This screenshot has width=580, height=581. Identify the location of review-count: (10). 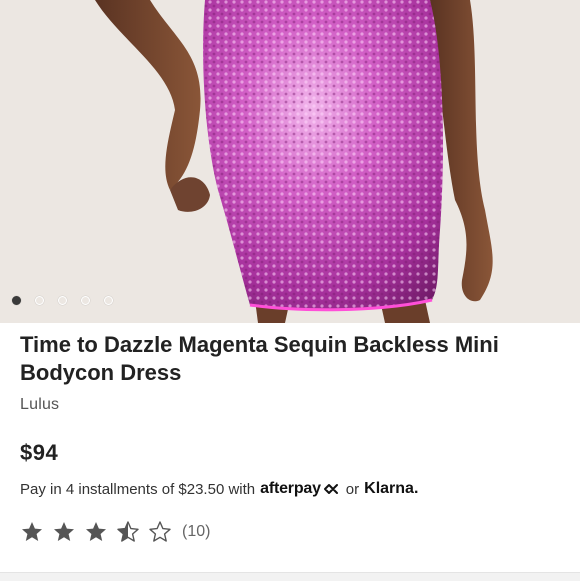
(196, 532).